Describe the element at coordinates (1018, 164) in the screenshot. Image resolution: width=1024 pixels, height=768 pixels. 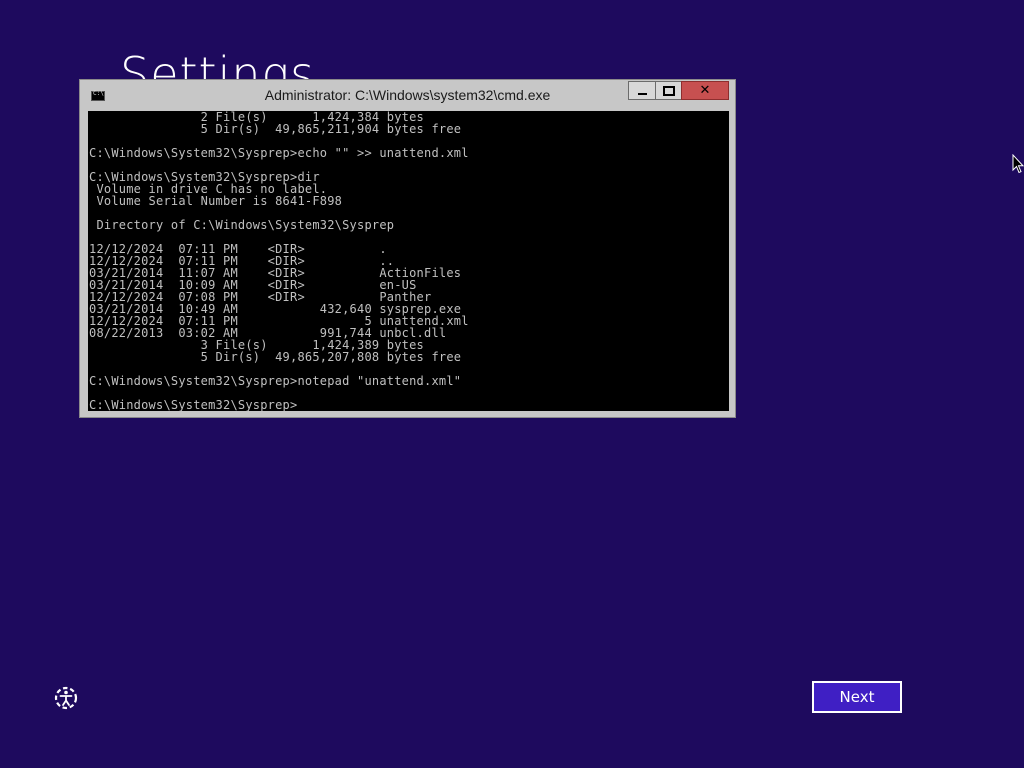
I see `mouse-pointer-icon` at that location.